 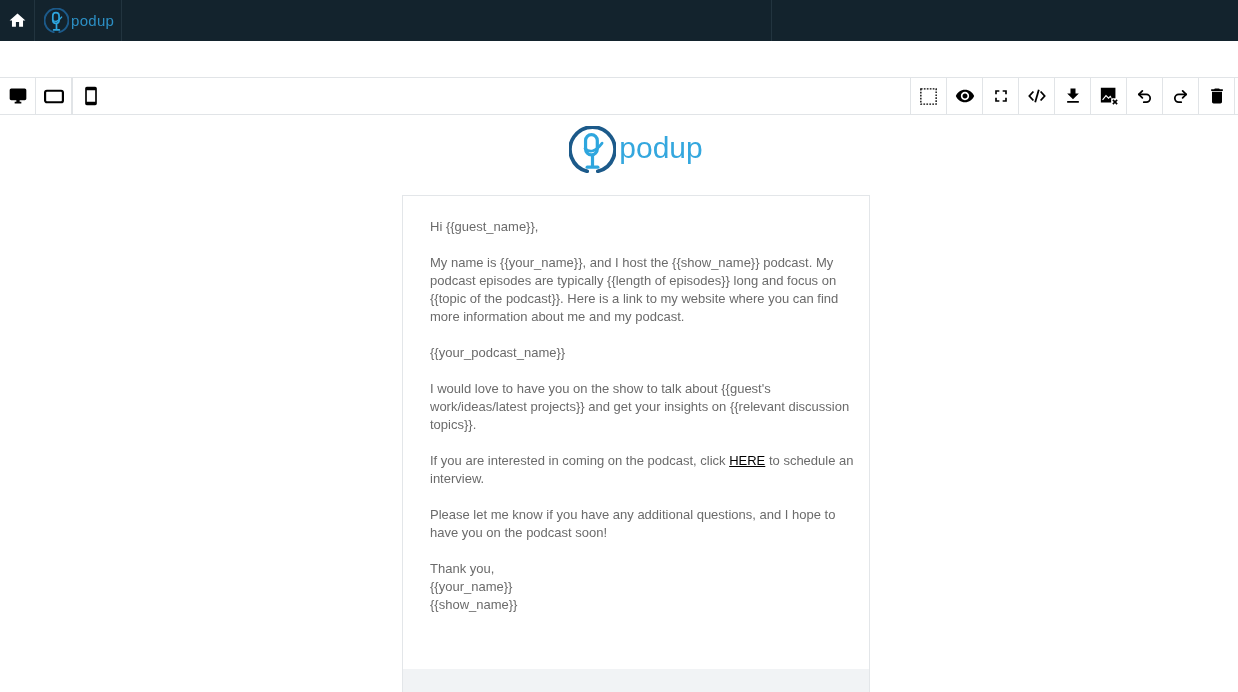 What do you see at coordinates (1036, 96) in the screenshot?
I see `code-icon` at bounding box center [1036, 96].